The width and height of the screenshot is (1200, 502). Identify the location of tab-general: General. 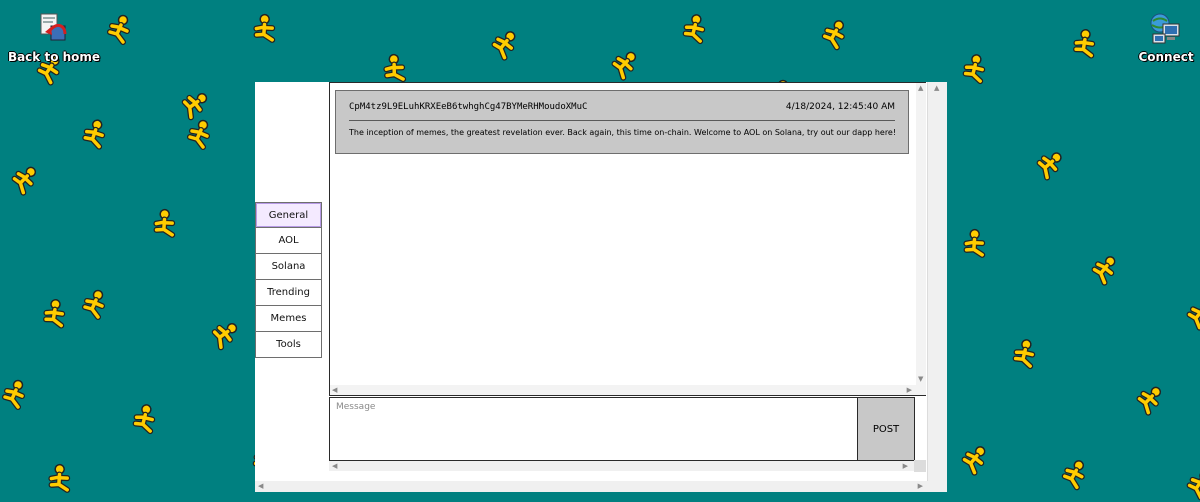
(288, 215).